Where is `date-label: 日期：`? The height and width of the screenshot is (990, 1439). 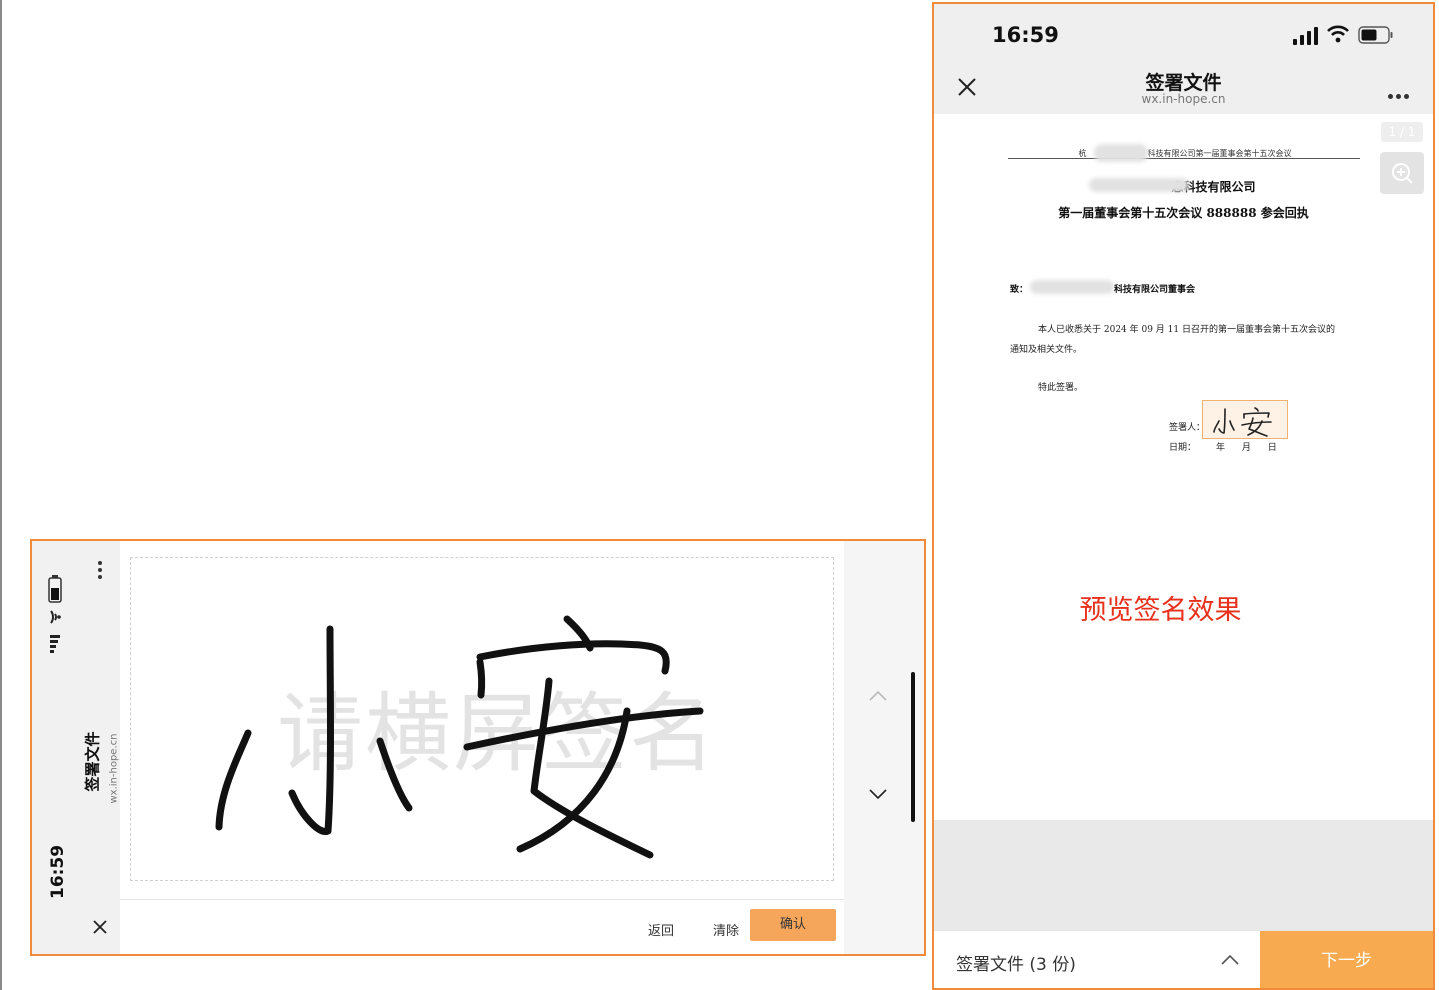 date-label: 日期： is located at coordinates (1183, 448).